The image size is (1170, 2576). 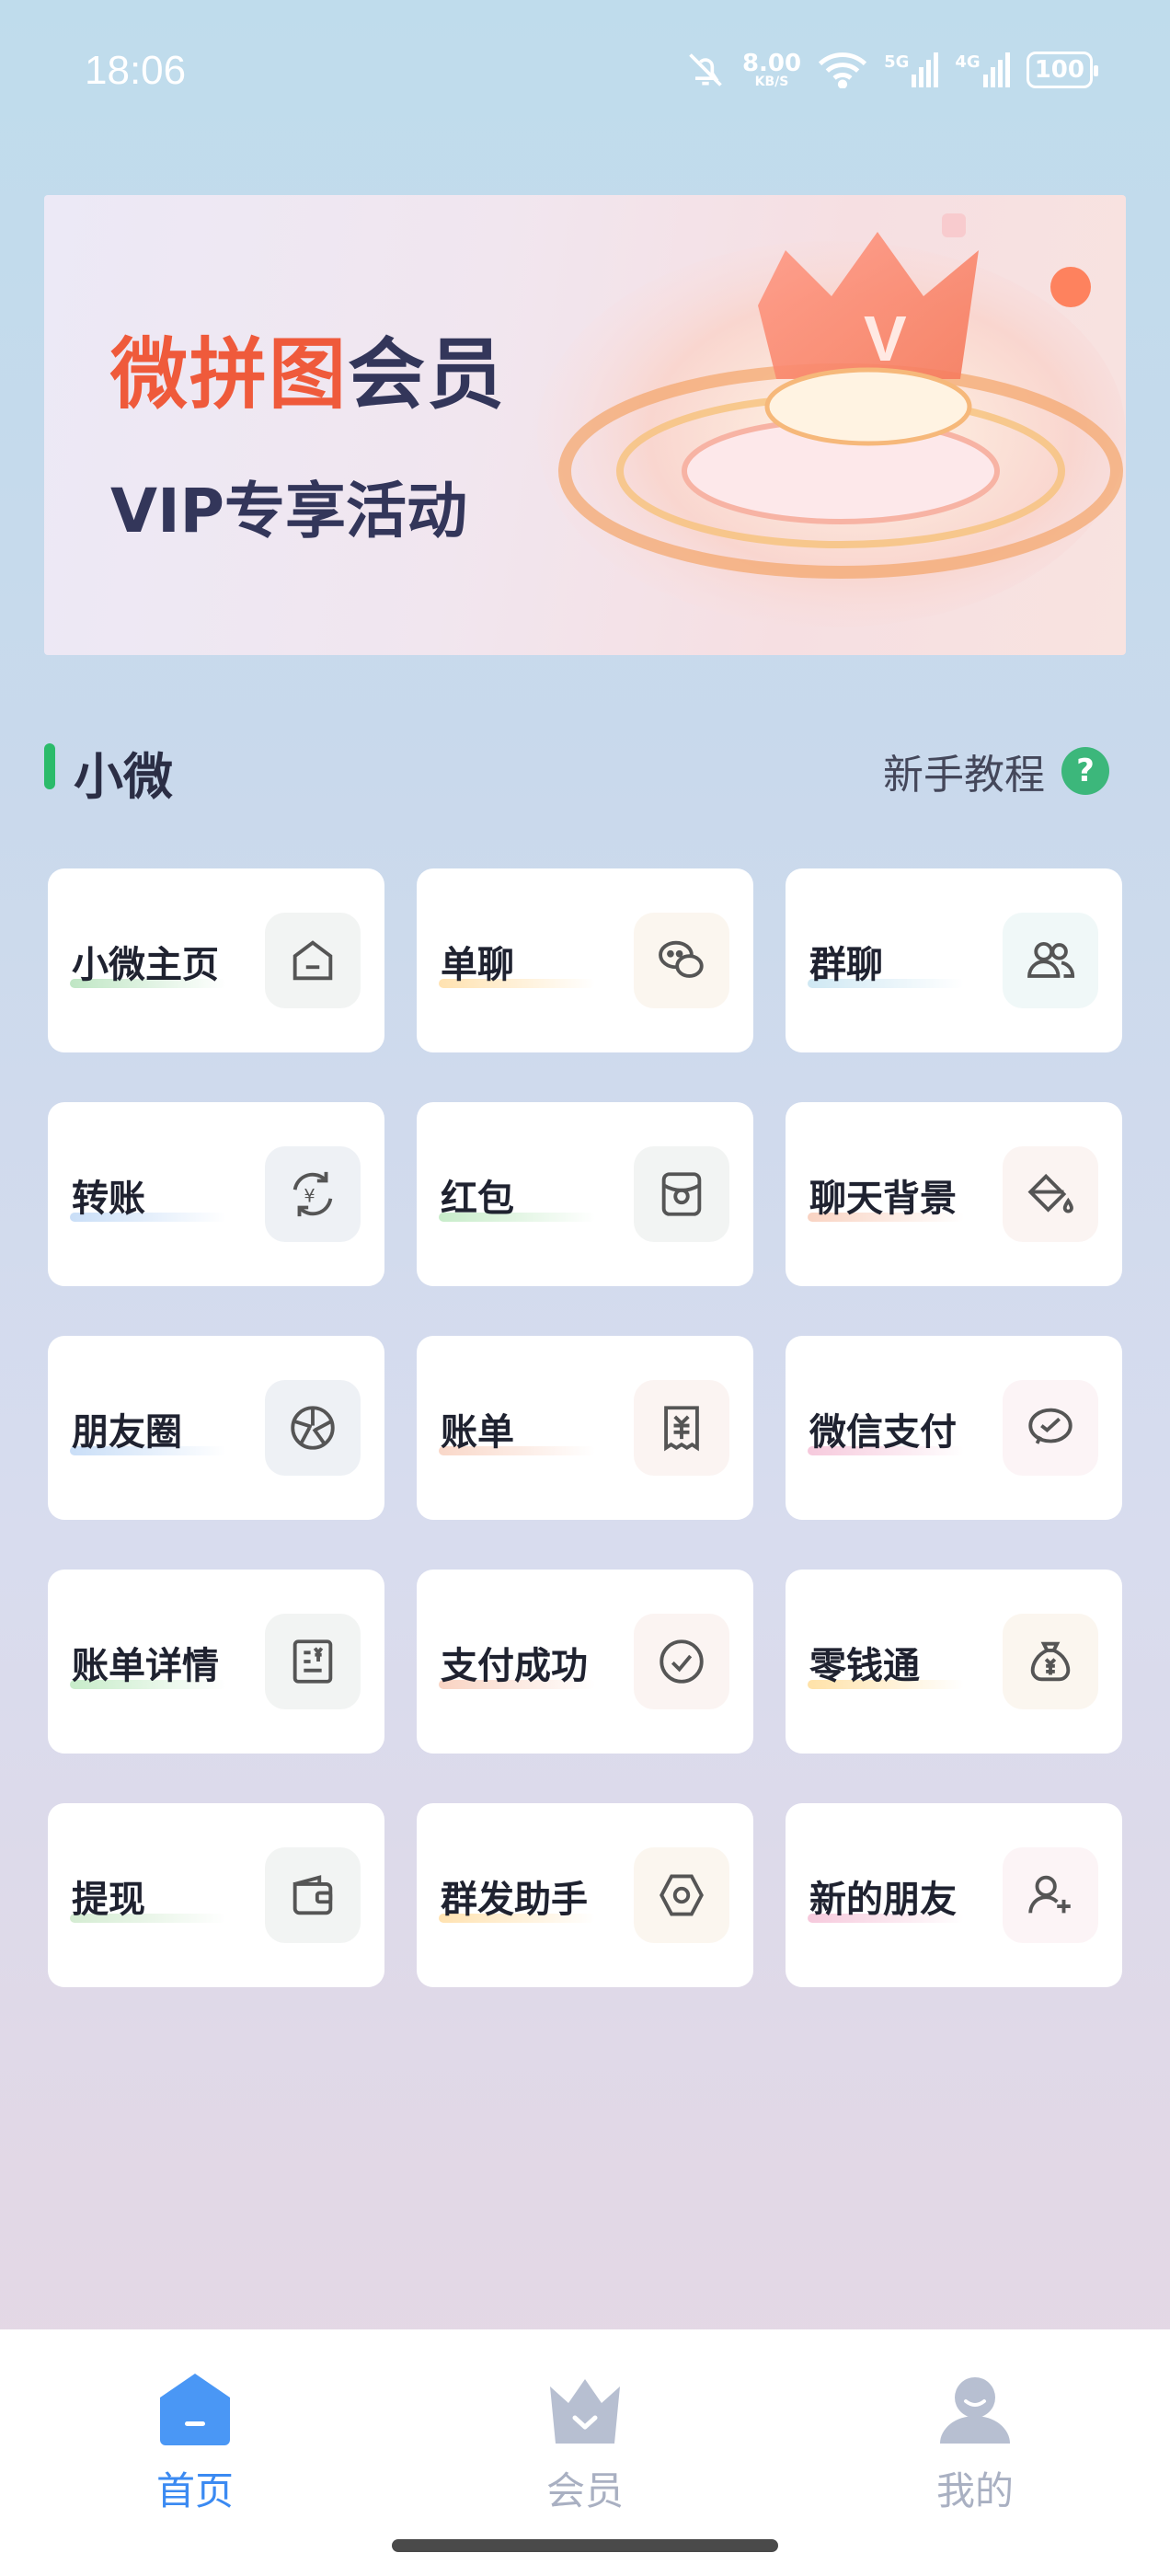 I want to click on tool-label: 账单详情, so click(x=145, y=1666).